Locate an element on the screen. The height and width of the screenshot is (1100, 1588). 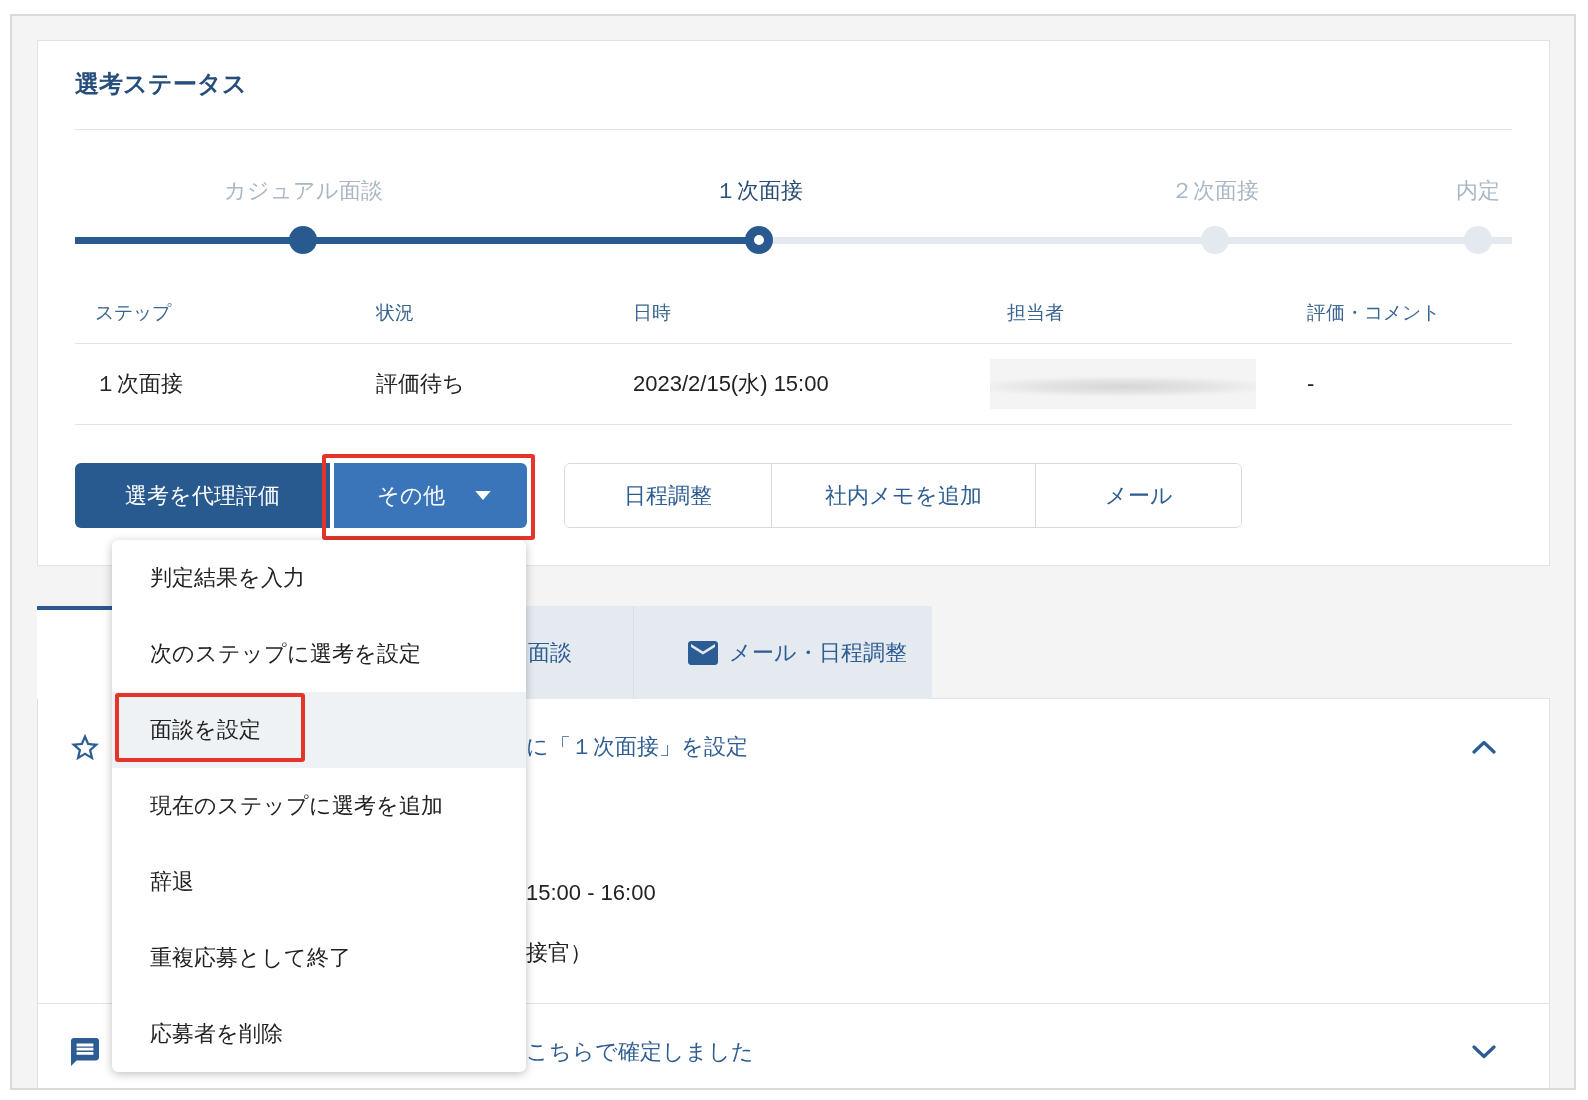
menu-item: 判定結果を入力 is located at coordinates (319, 578).